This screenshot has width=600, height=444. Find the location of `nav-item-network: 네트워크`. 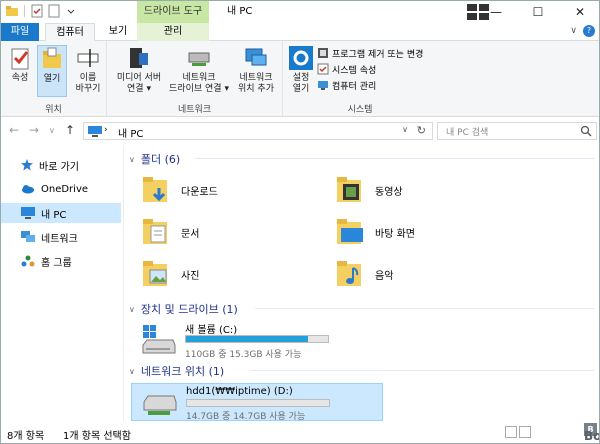

nav-item-network: 네트워크 is located at coordinates (61, 237).